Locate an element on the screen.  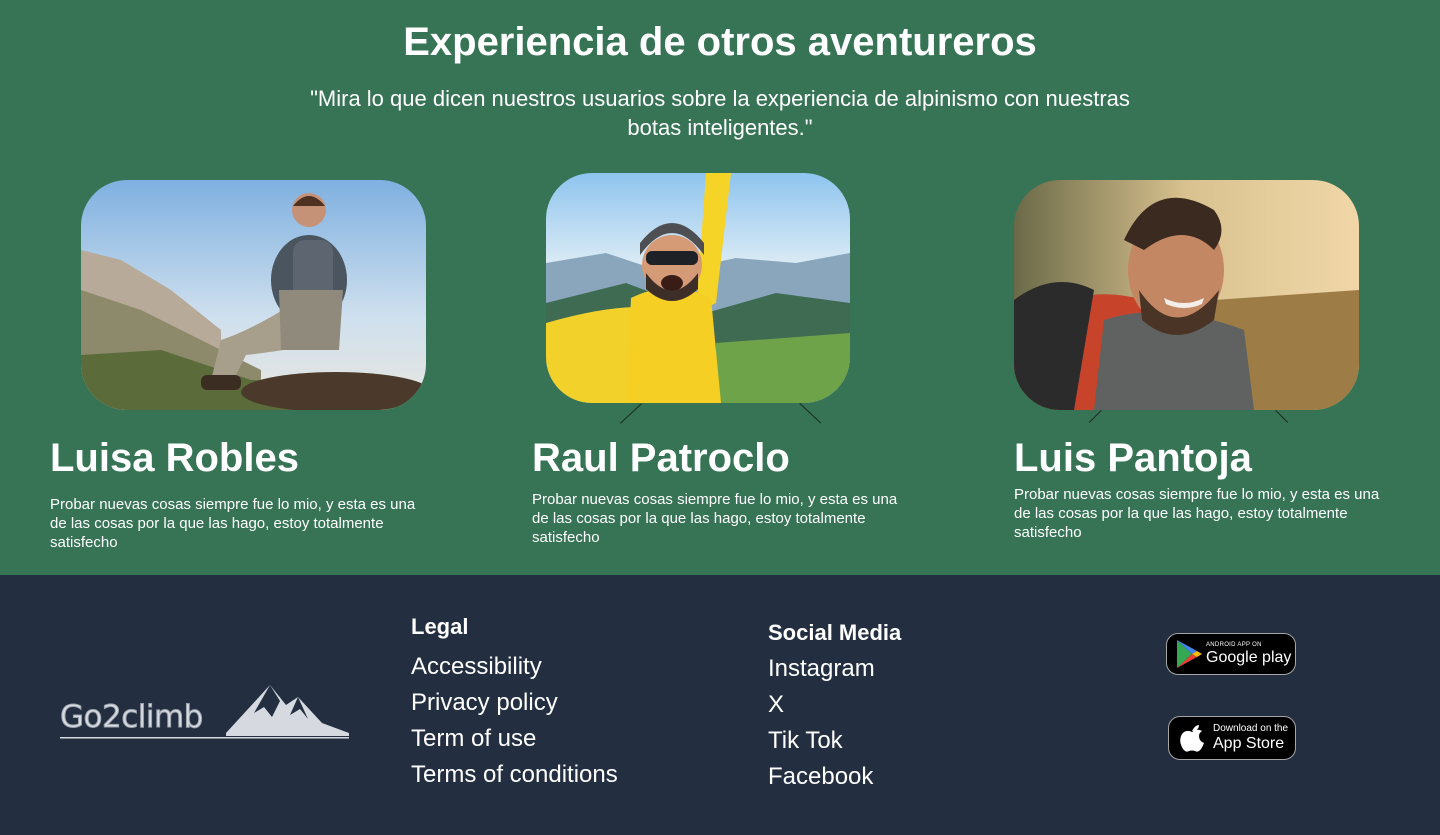
legal-title: Legal is located at coordinates (440, 626).